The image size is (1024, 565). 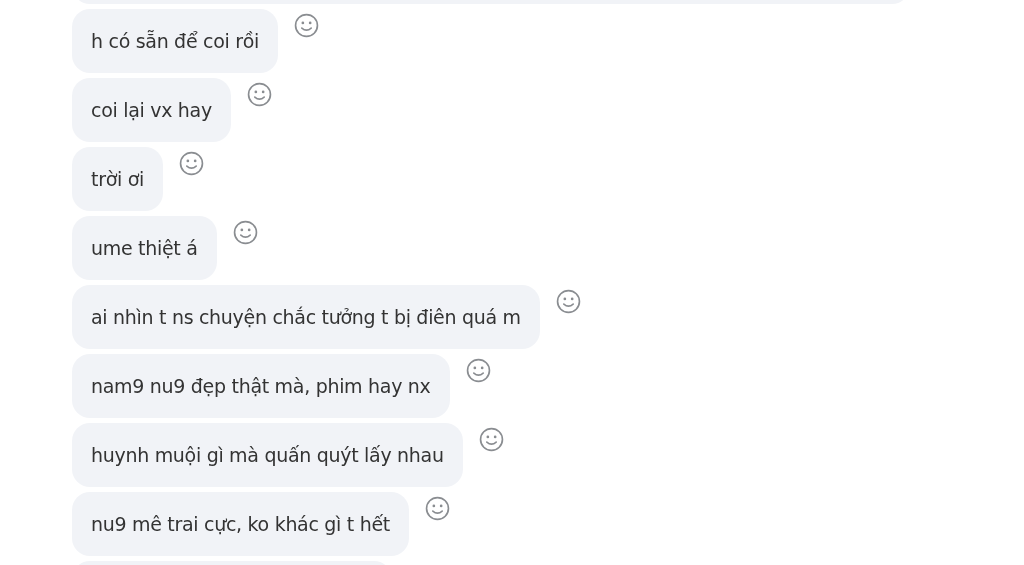 I want to click on message-bubble: trời ơi, so click(x=117, y=179).